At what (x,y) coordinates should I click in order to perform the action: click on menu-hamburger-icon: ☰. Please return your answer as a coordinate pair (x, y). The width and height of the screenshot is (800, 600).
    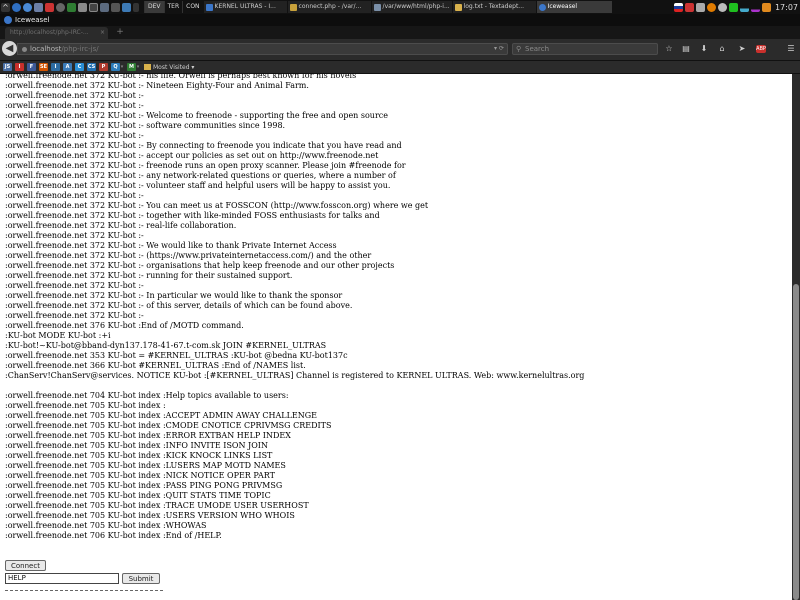
    Looking at the image, I should click on (791, 49).